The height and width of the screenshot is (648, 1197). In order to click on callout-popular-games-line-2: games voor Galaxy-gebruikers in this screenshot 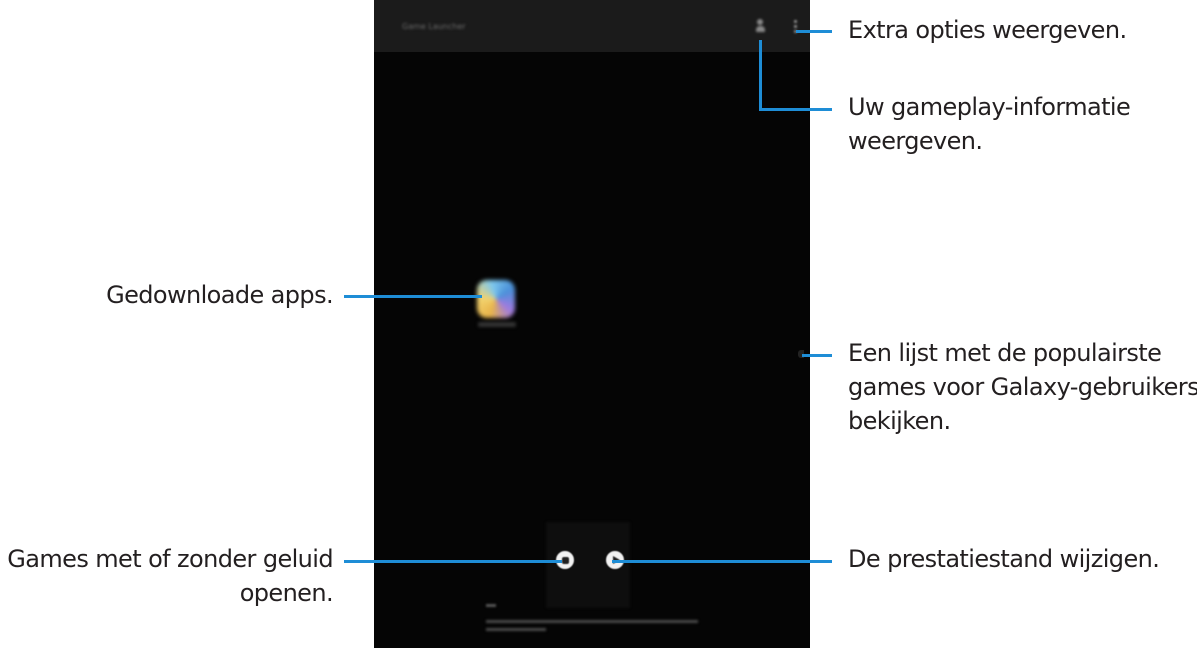, I will do `click(1022, 387)`.